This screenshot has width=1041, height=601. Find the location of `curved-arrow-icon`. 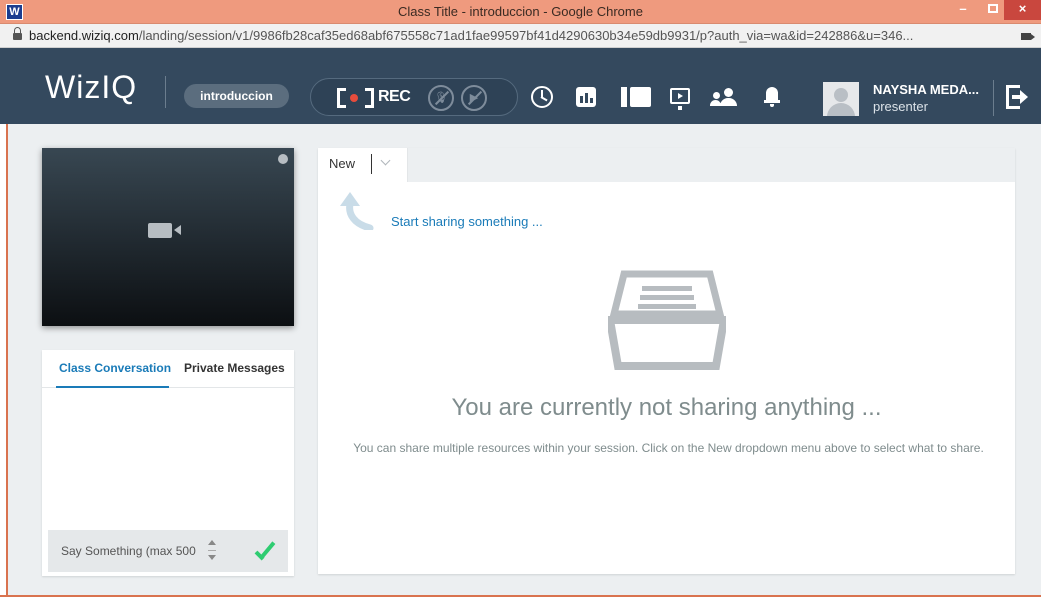

curved-arrow-icon is located at coordinates (357, 211).